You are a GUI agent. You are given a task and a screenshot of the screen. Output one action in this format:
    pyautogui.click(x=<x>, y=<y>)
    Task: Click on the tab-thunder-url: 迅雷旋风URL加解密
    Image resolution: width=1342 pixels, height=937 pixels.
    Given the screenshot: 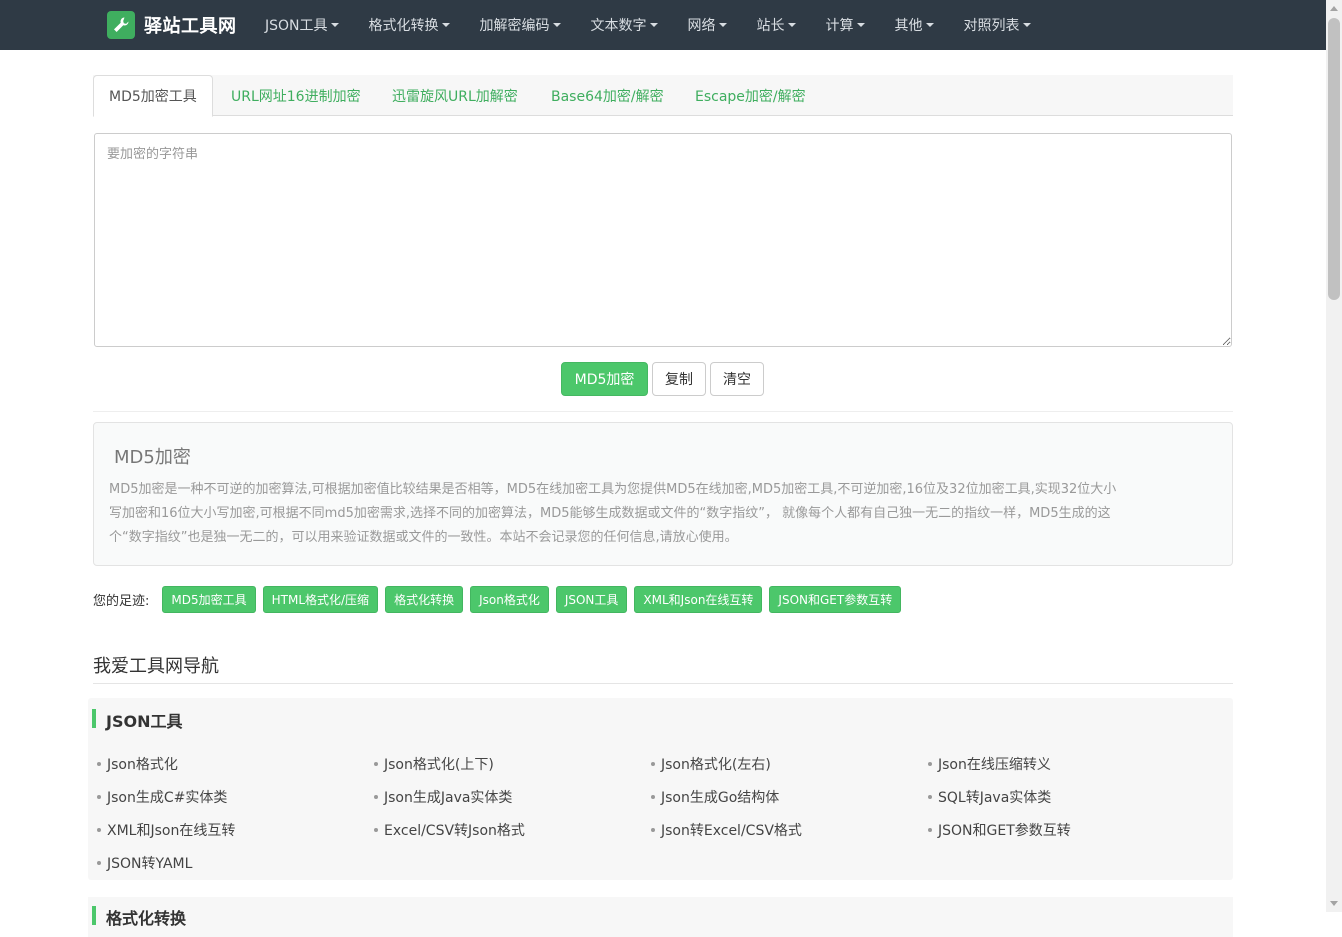 What is the action you would take?
    pyautogui.click(x=455, y=95)
    